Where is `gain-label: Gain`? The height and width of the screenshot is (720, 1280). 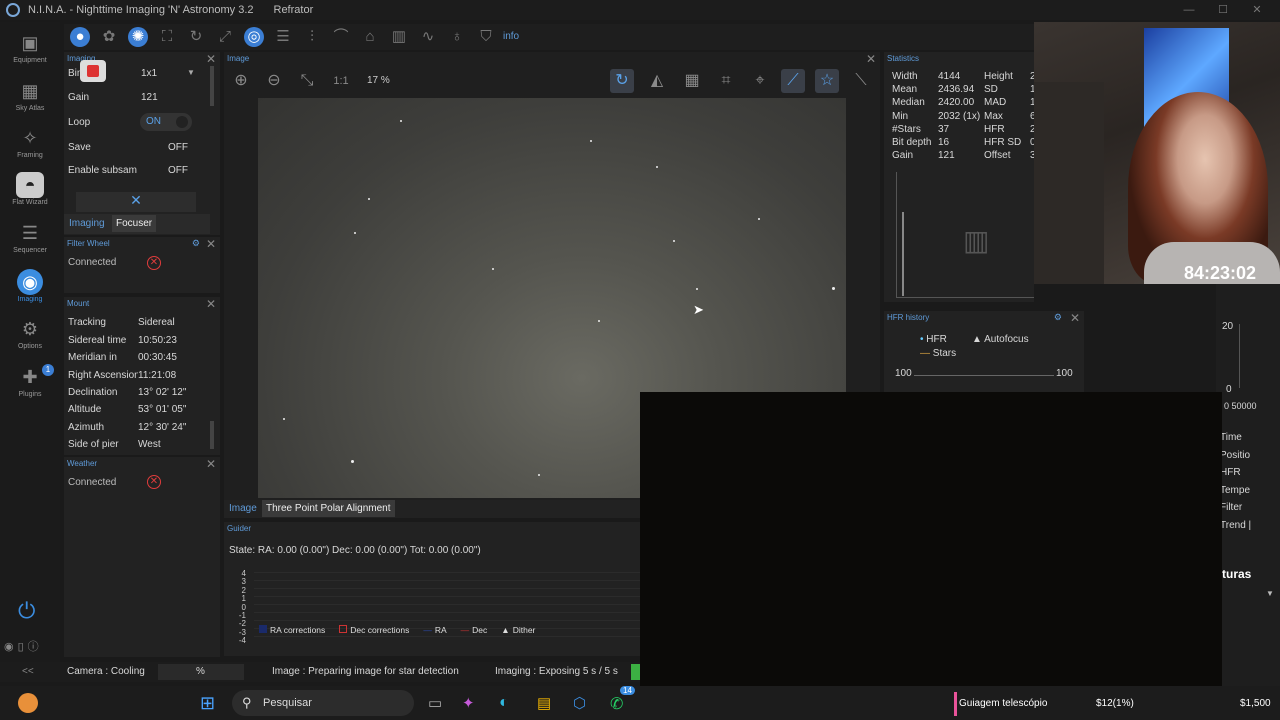 gain-label: Gain is located at coordinates (79, 97).